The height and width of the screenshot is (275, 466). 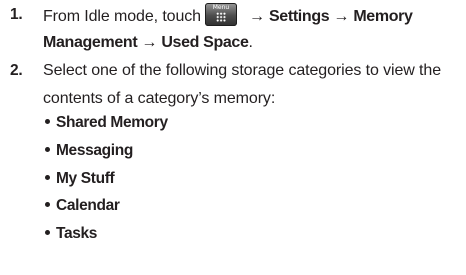 What do you see at coordinates (122, 16) in the screenshot?
I see `step-text: From Idle mode, touch` at bounding box center [122, 16].